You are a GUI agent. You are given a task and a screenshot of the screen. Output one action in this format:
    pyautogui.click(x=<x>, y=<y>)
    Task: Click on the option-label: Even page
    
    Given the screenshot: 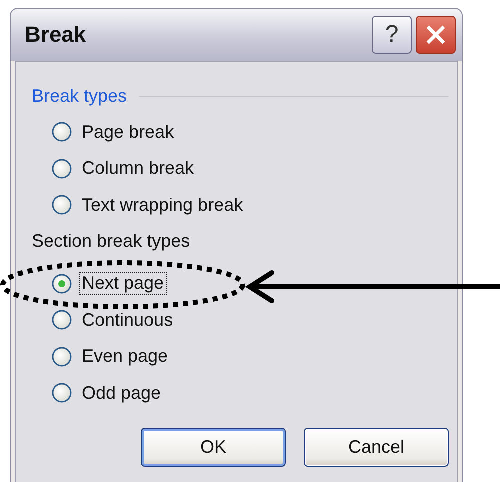 What is the action you would take?
    pyautogui.click(x=125, y=357)
    